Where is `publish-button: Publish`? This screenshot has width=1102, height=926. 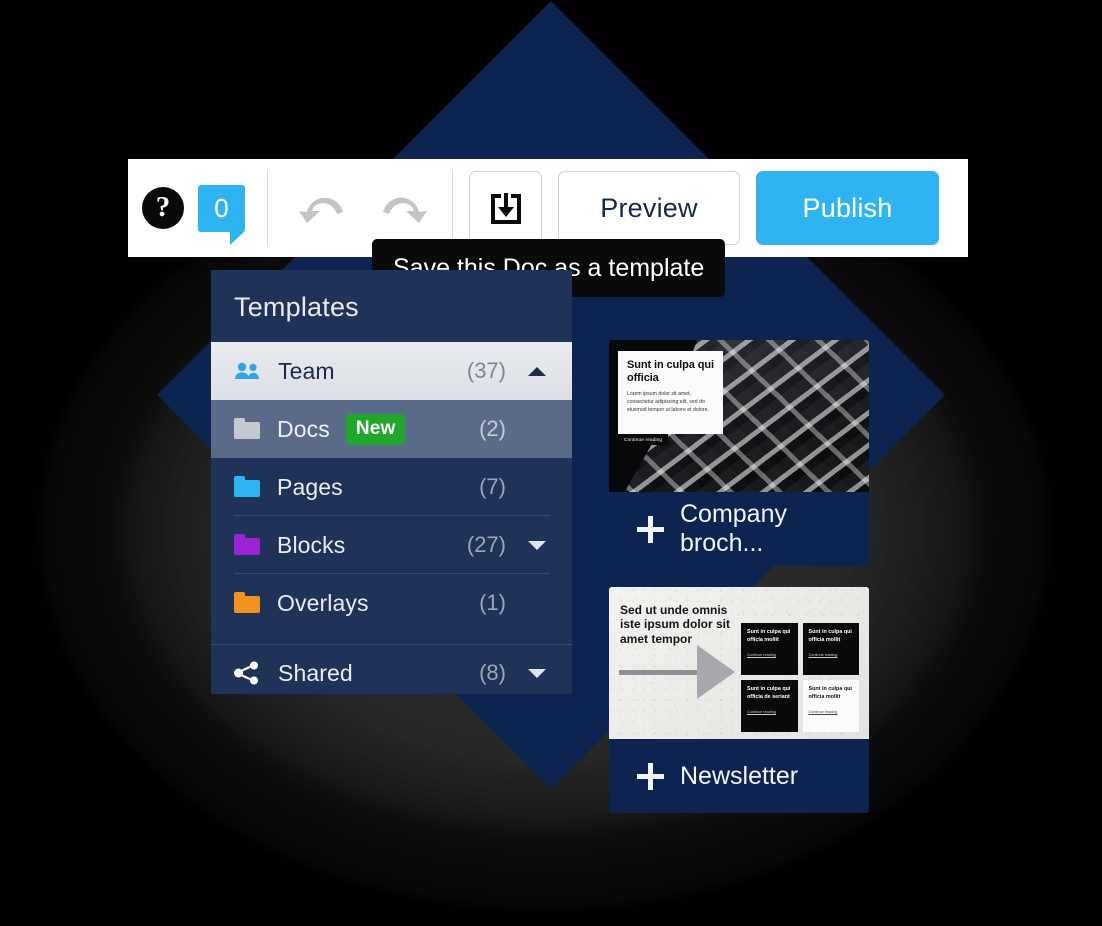 publish-button: Publish is located at coordinates (847, 208).